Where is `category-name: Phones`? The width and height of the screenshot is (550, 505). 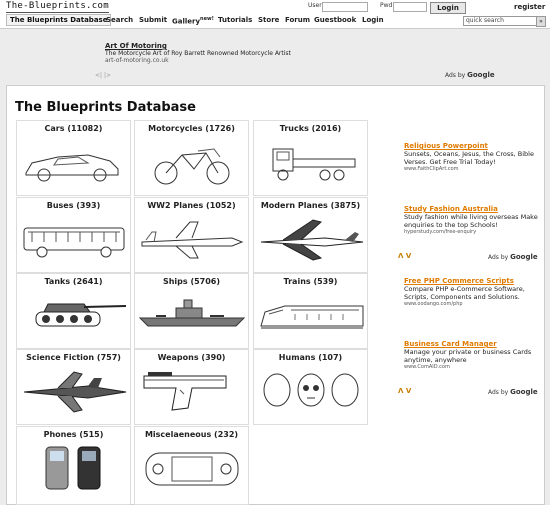
category-name: Phones is located at coordinates (60, 434).